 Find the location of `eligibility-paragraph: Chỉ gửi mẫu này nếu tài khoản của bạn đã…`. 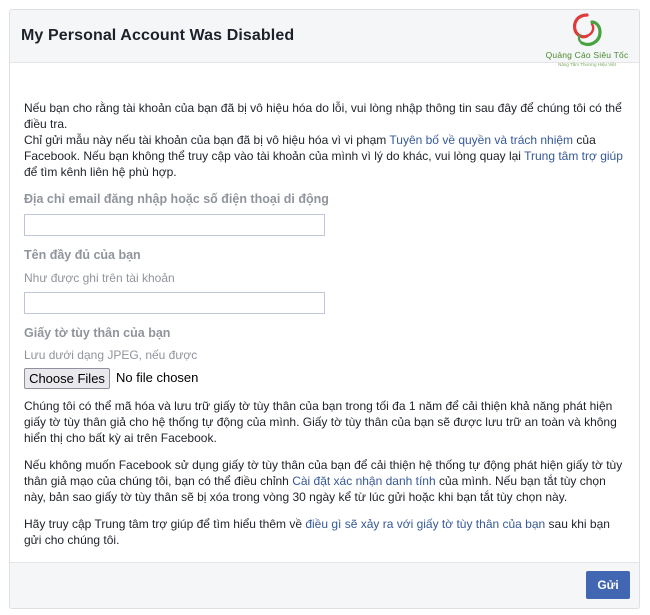

eligibility-paragraph: Chỉ gửi mẫu này nếu tài khoản của bạn đã… is located at coordinates (324, 156).